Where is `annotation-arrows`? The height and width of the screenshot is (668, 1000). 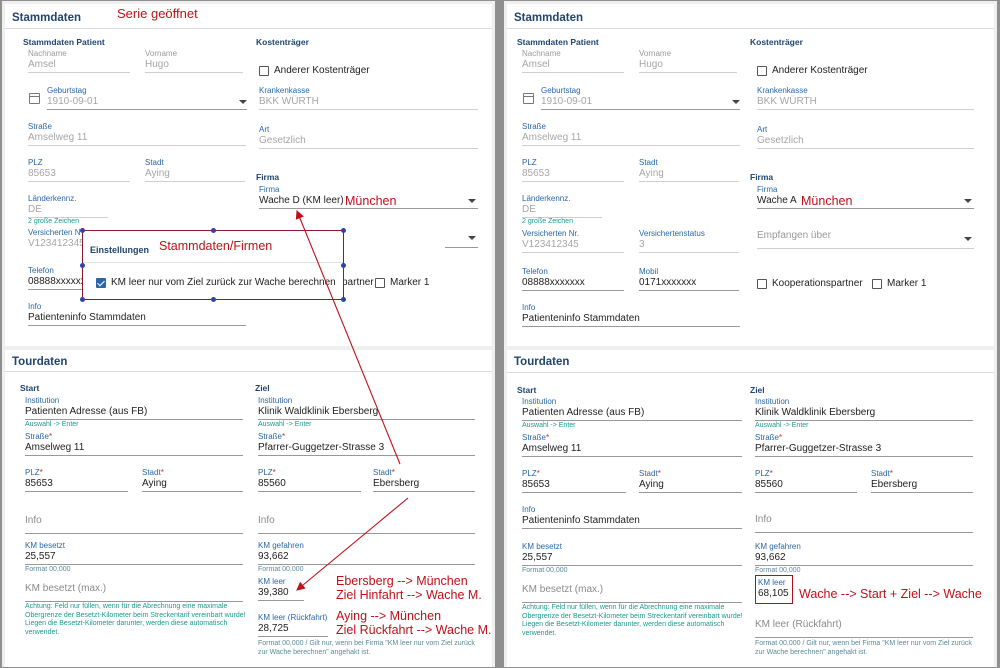 annotation-arrows is located at coordinates (352, 400).